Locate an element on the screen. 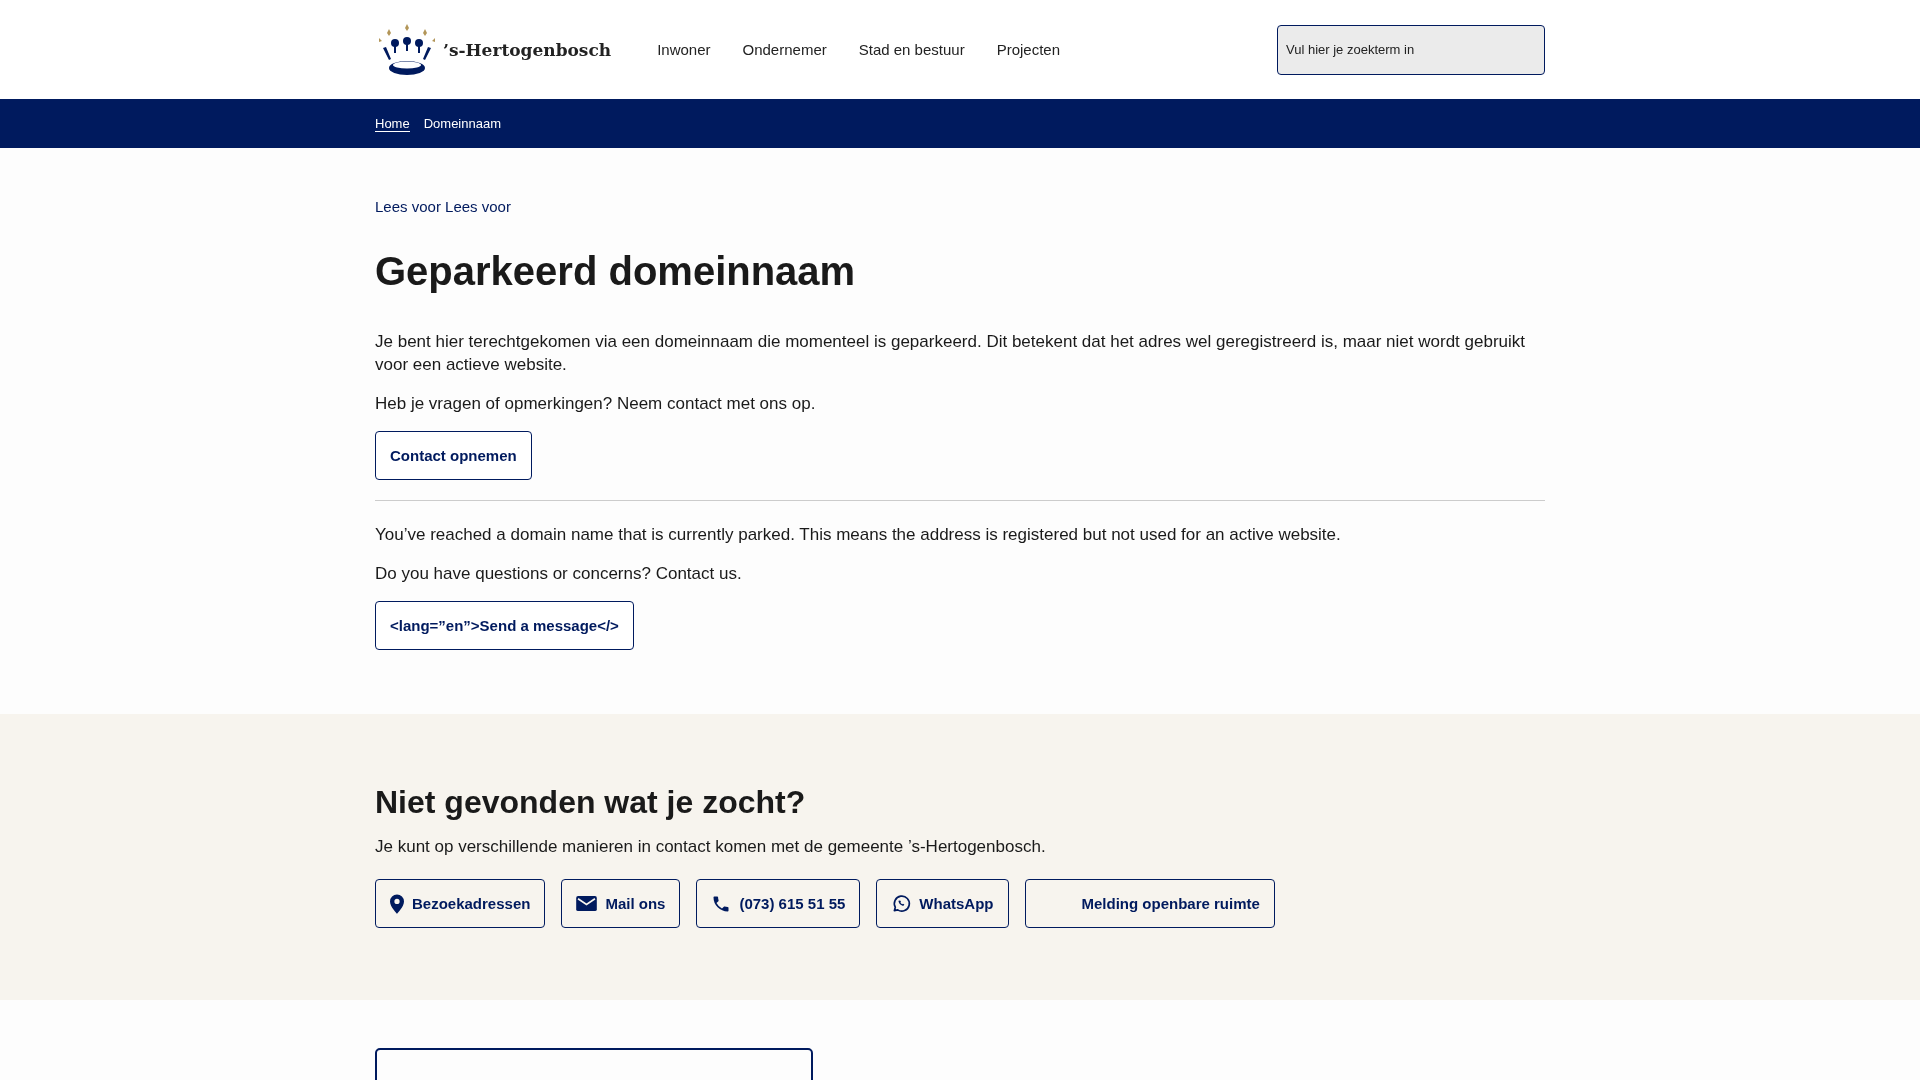 The height and width of the screenshot is (1080, 1920). contact-option-button: Bezoekadressen is located at coordinates (460, 903).